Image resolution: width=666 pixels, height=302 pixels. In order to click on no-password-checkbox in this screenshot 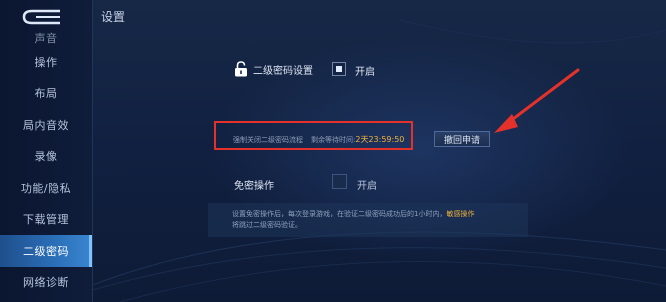, I will do `click(339, 181)`.